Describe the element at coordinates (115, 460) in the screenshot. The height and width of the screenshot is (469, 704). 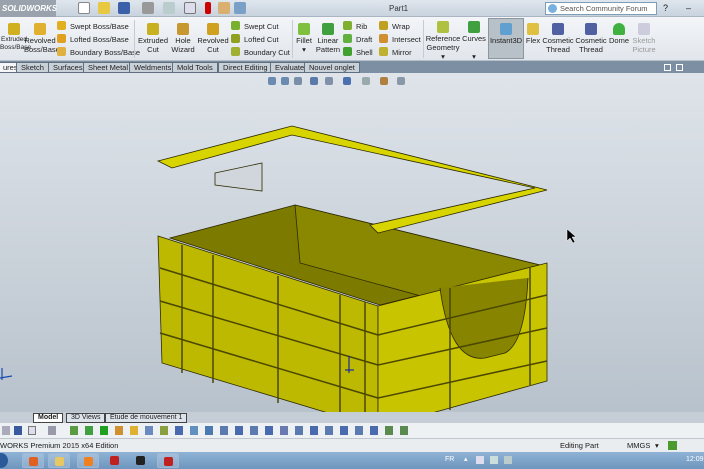
I see `taskbar-solidworks` at that location.